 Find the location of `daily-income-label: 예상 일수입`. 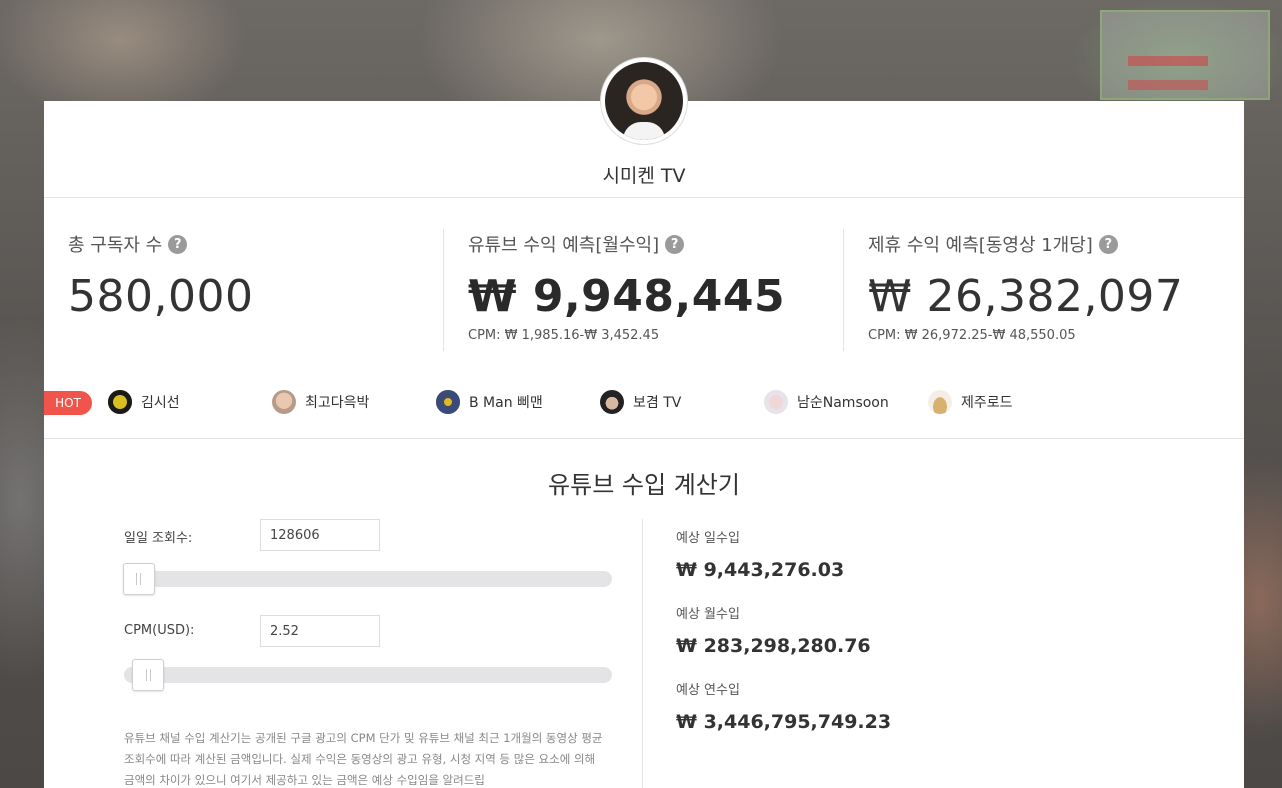

daily-income-label: 예상 일수입 is located at coordinates (708, 538).